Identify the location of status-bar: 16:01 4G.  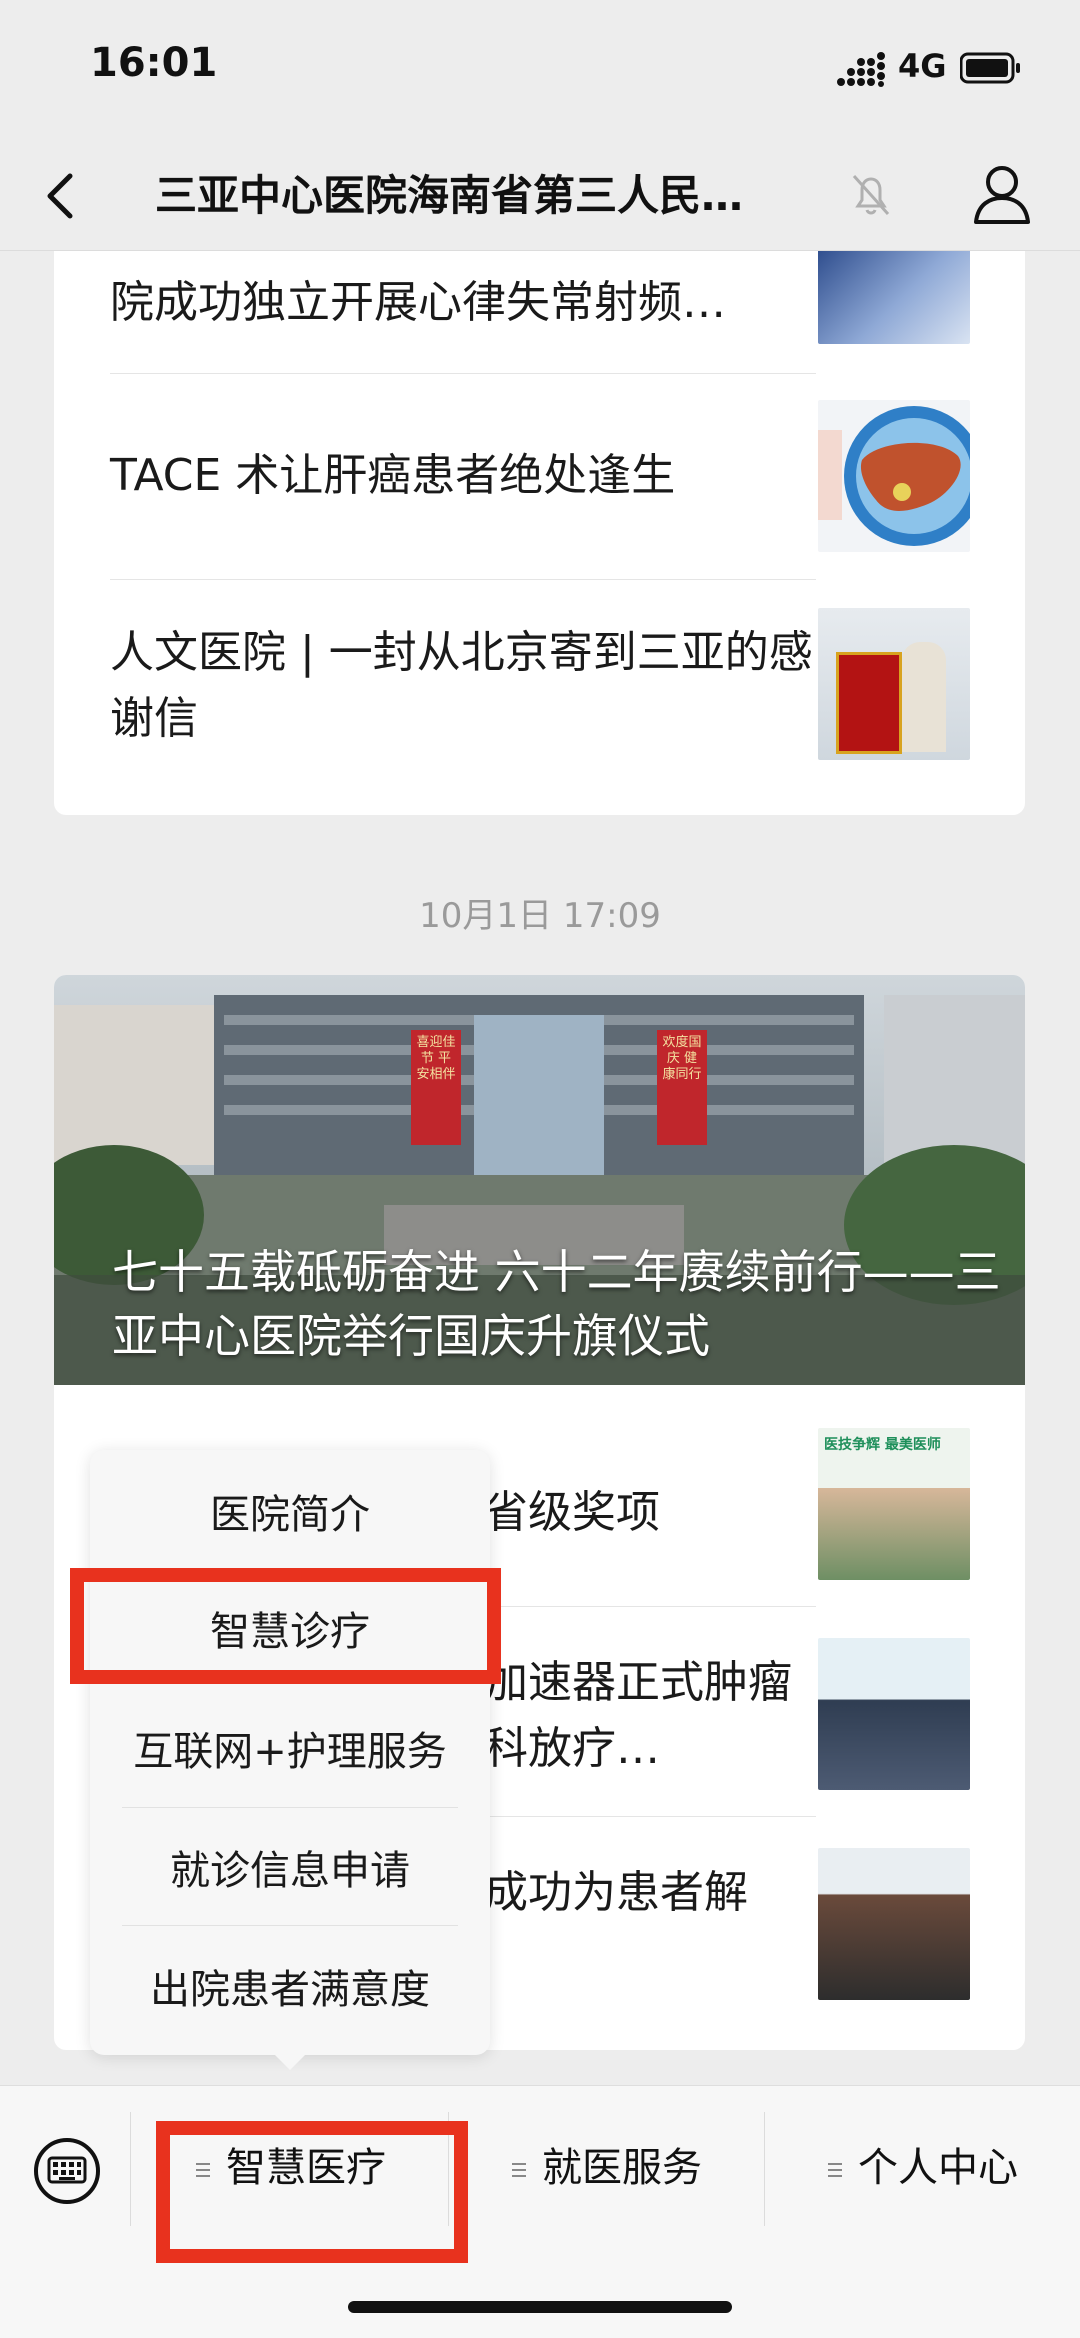
(540, 70).